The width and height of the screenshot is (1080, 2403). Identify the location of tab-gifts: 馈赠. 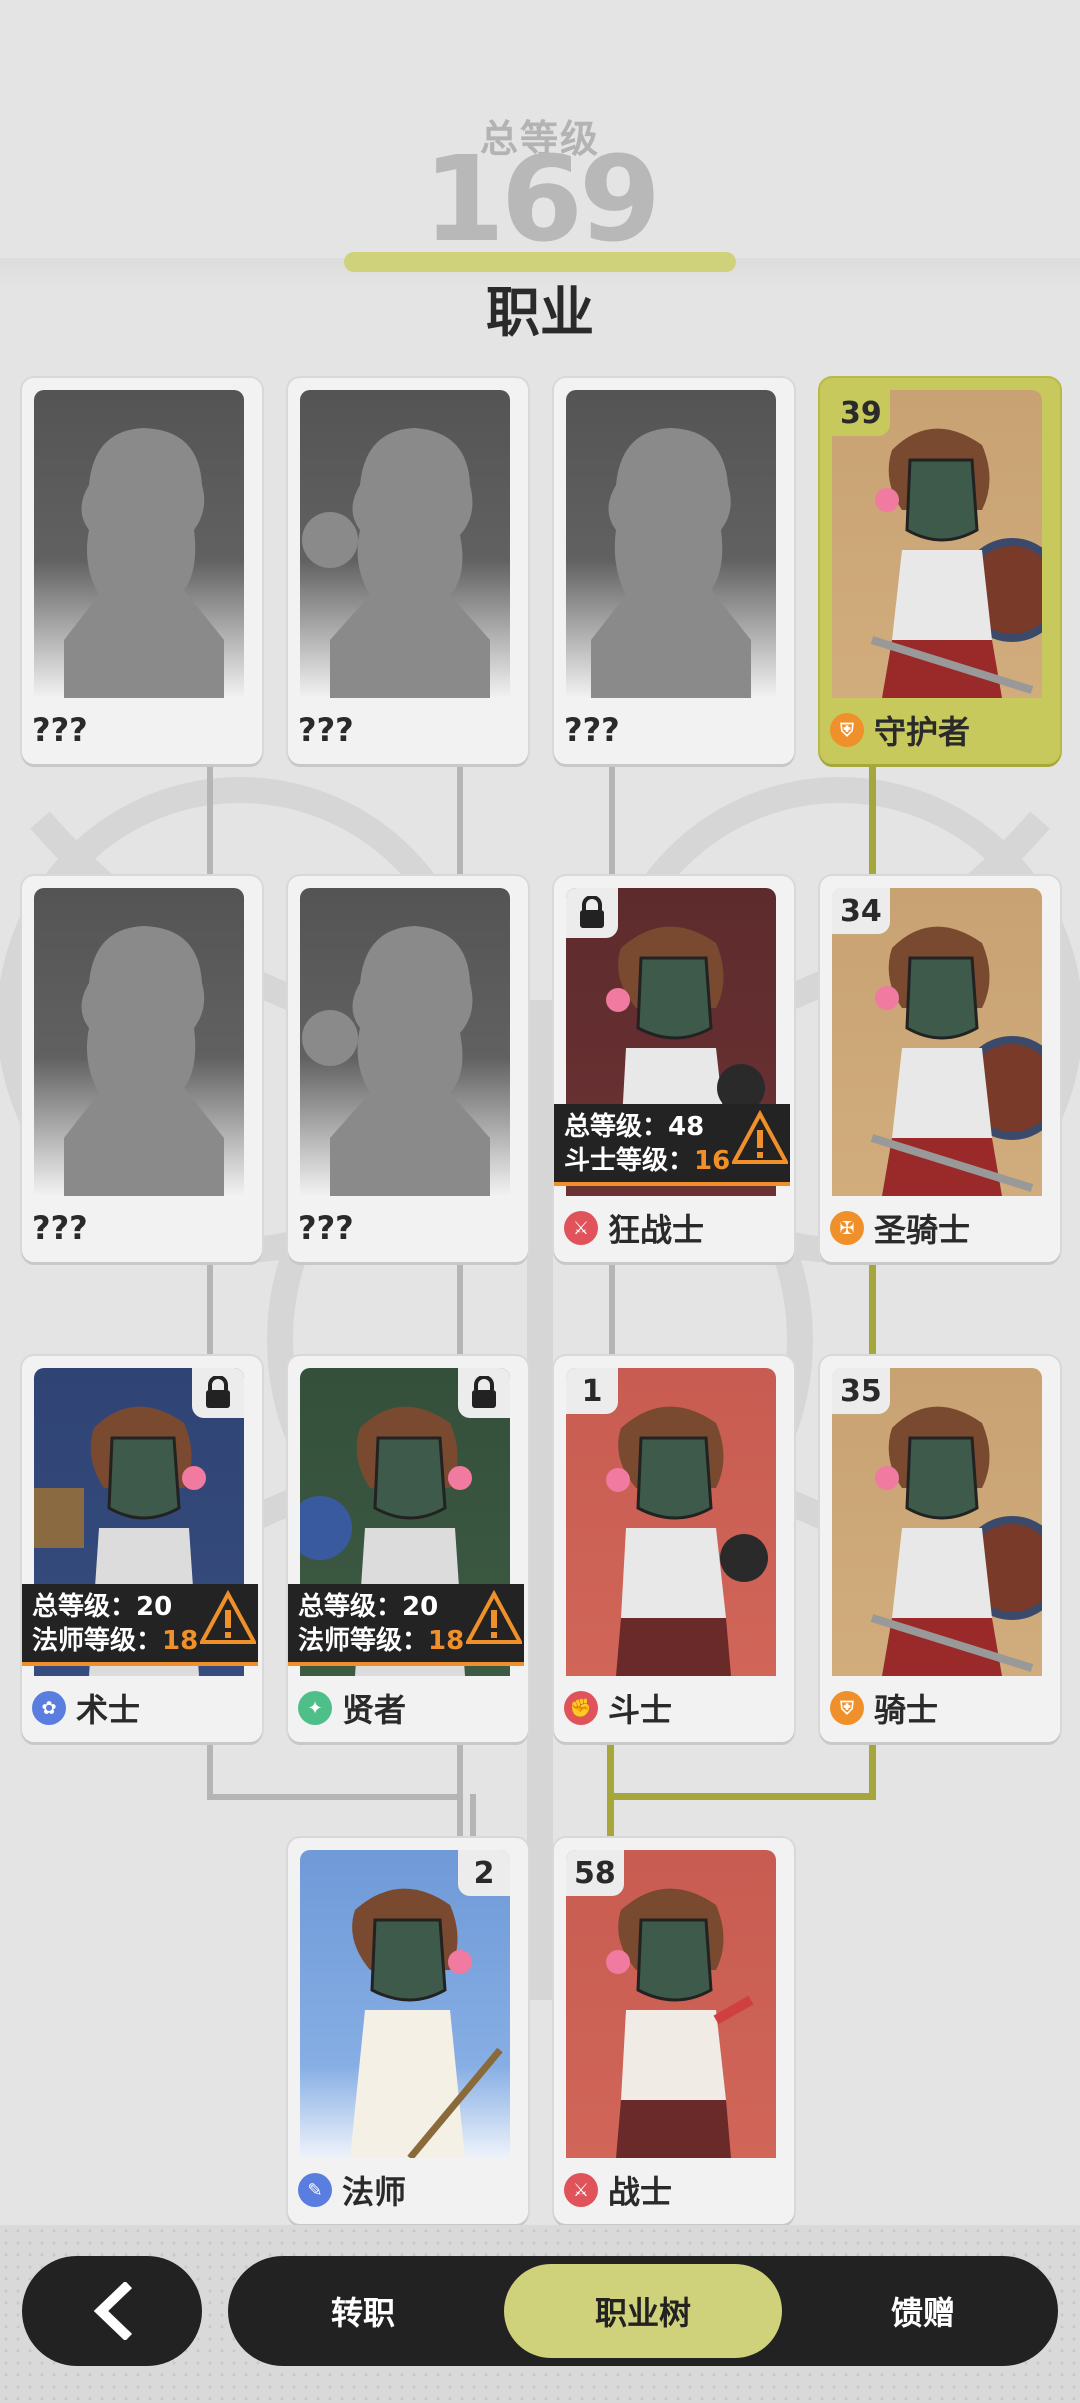
(923, 2311).